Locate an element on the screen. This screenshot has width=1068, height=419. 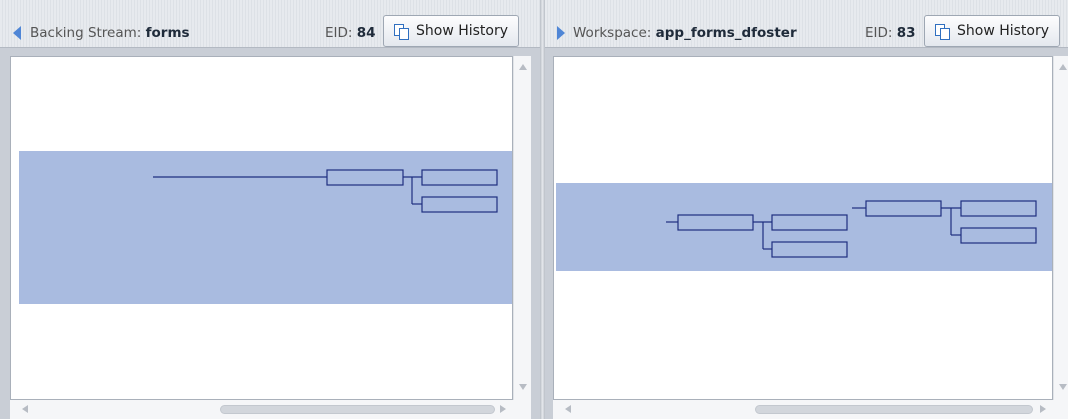
eid-display: EID: 84 is located at coordinates (350, 33).